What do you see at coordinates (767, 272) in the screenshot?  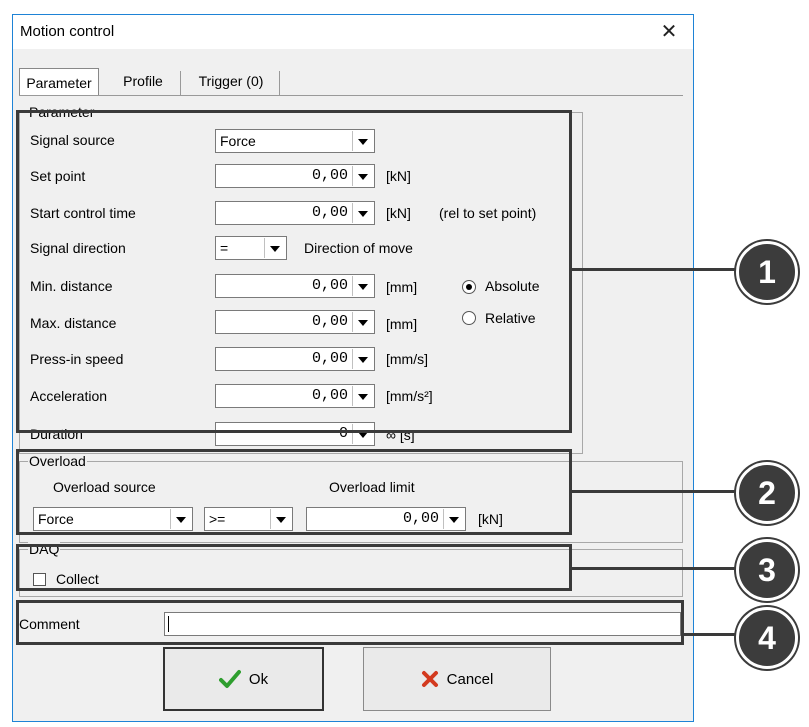 I see `callout-badge-1: 1` at bounding box center [767, 272].